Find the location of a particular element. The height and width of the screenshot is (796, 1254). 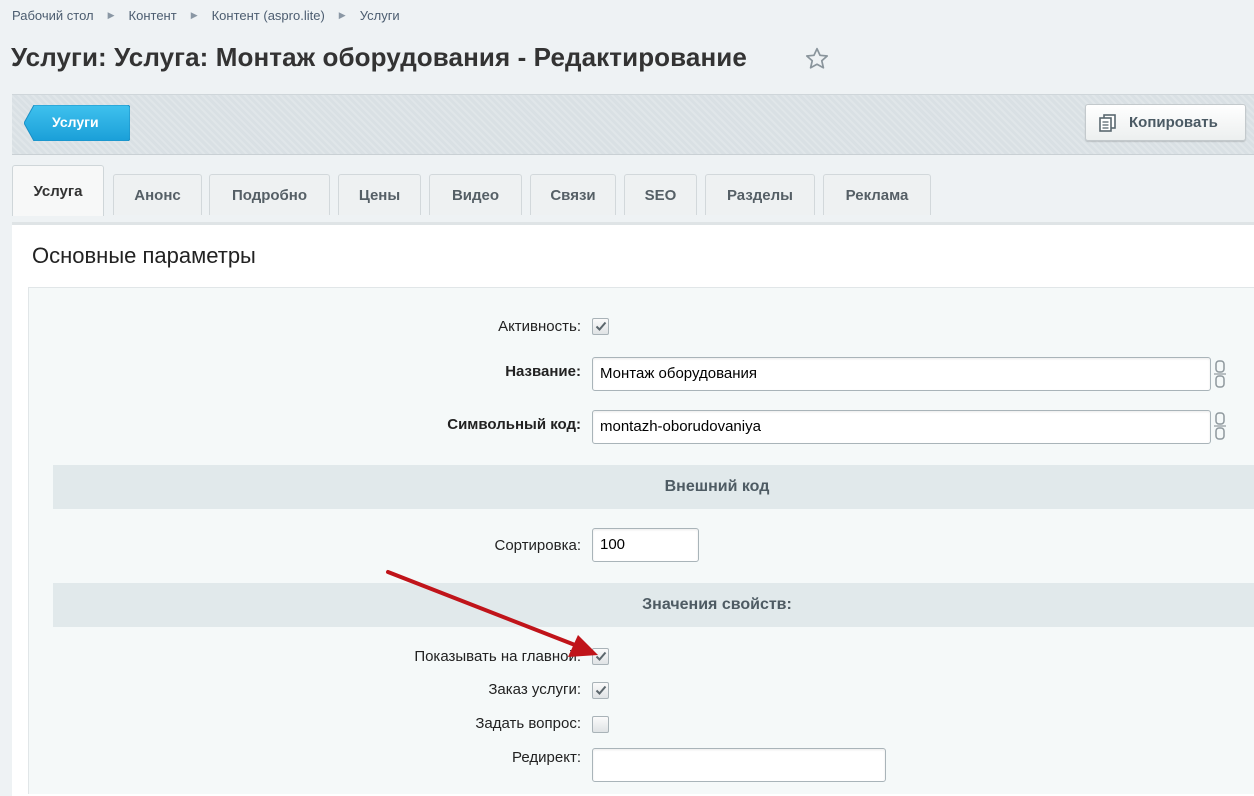

tab-sections: Разделы is located at coordinates (760, 194).